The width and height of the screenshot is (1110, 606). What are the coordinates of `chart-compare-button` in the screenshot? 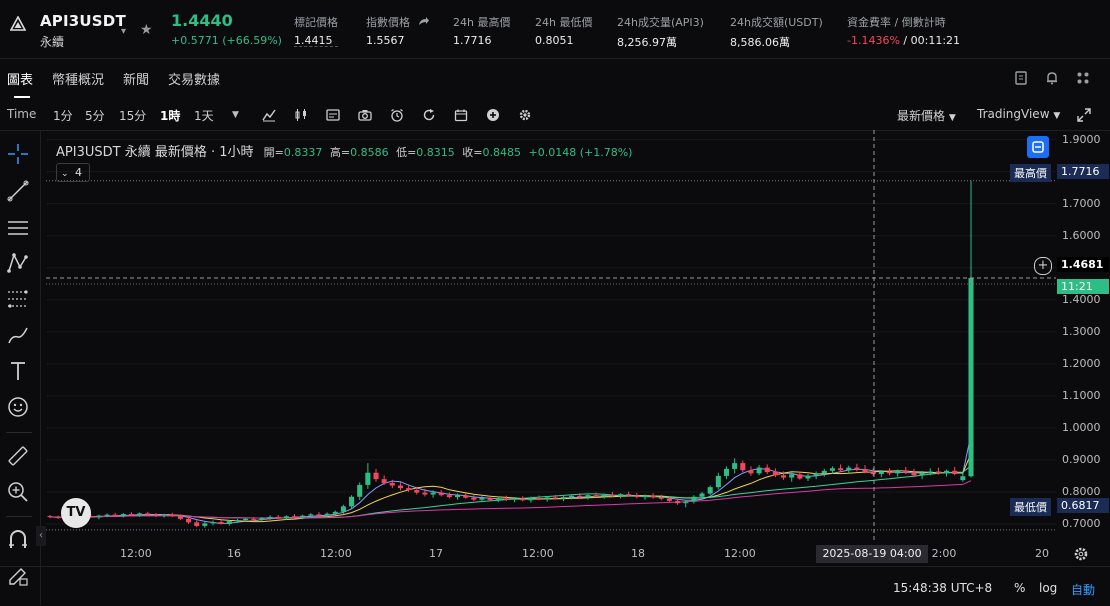 It's located at (1038, 147).